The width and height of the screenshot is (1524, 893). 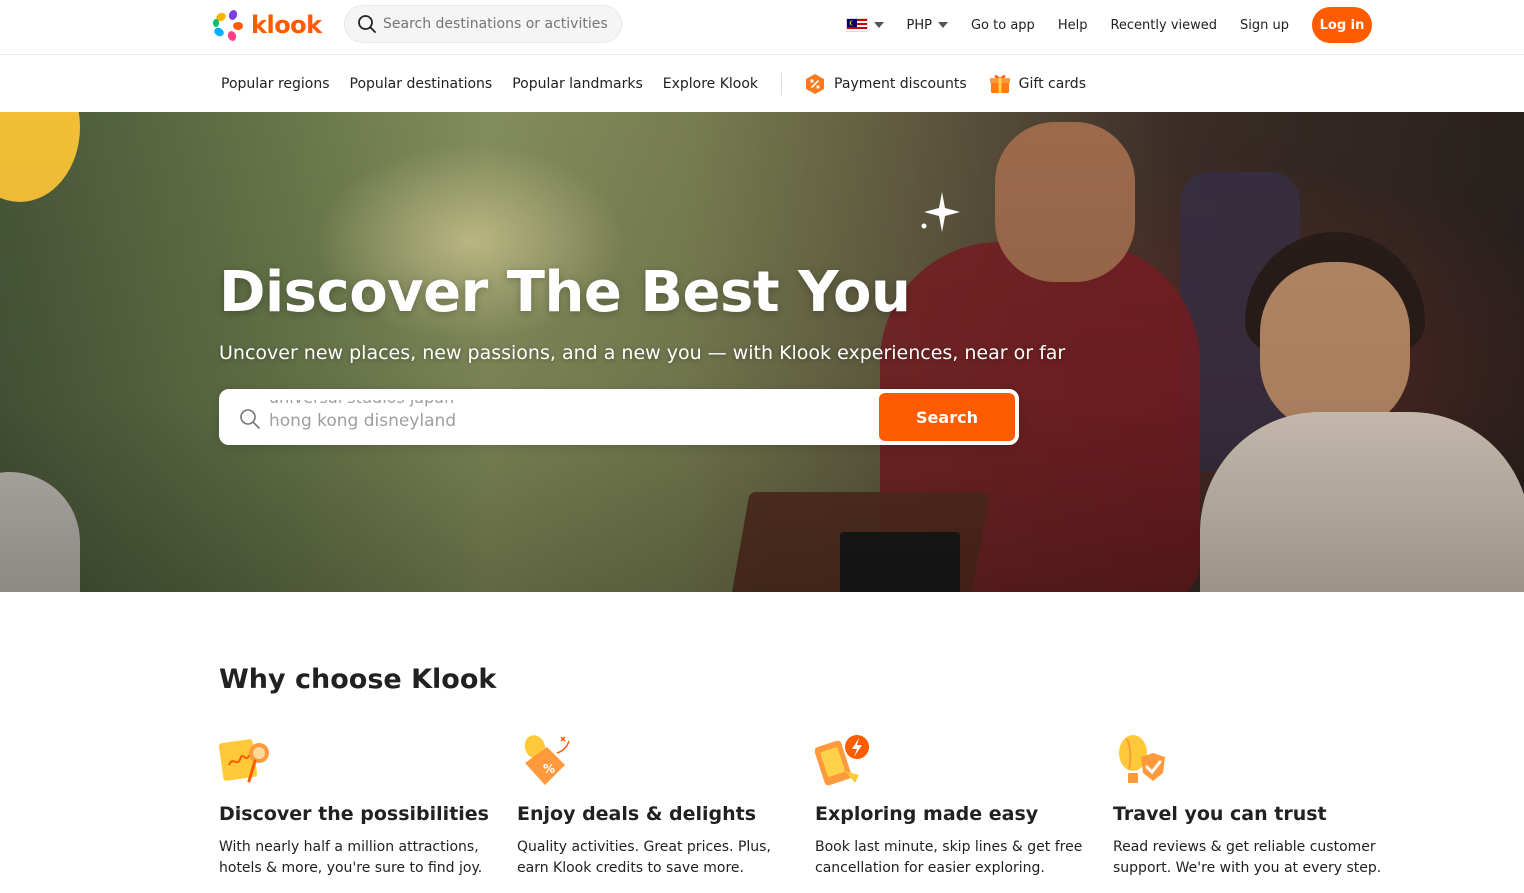 I want to click on discount-tag-icon: %, so click(x=547, y=760).